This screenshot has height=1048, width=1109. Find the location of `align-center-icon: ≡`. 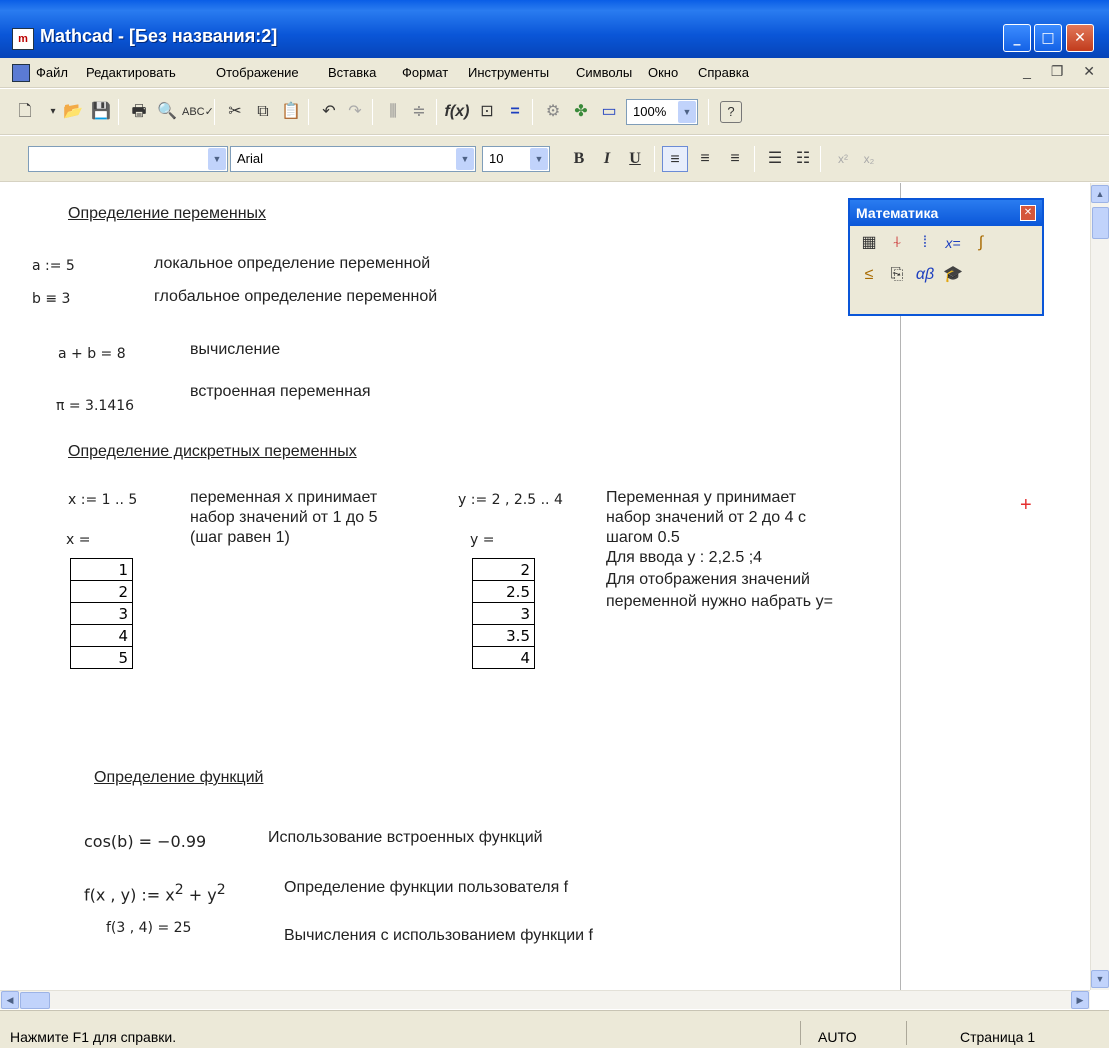

align-center-icon: ≡ is located at coordinates (705, 159).